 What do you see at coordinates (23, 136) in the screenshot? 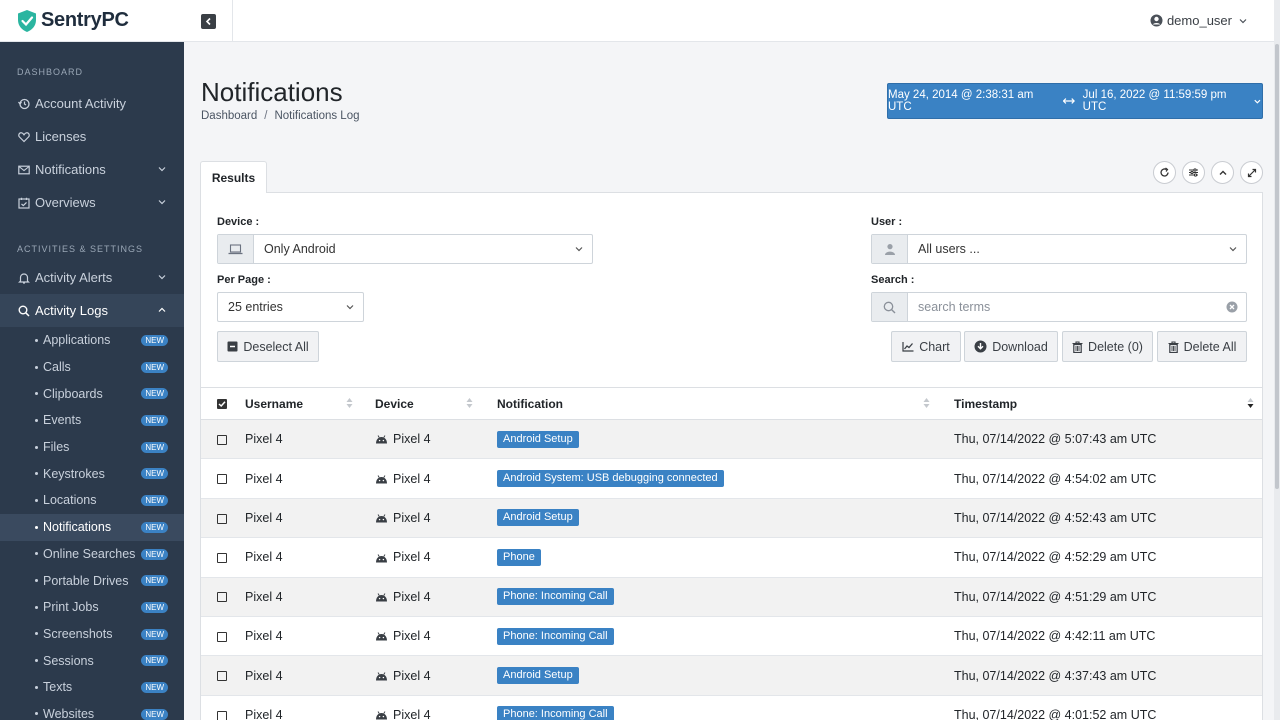
I see `heart-icon` at bounding box center [23, 136].